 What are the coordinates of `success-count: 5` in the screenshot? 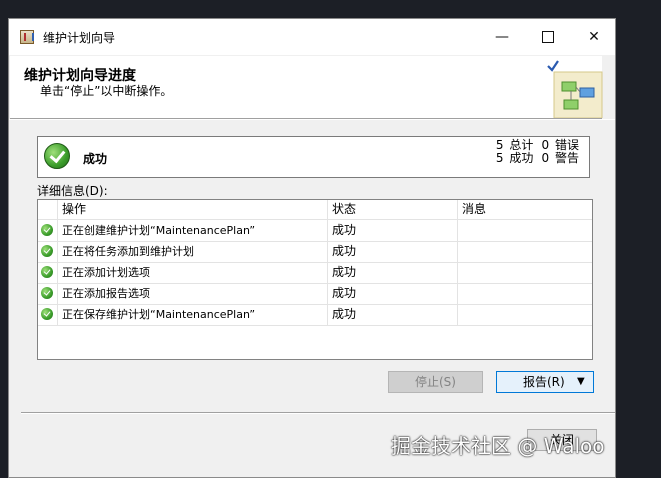 It's located at (499, 158).